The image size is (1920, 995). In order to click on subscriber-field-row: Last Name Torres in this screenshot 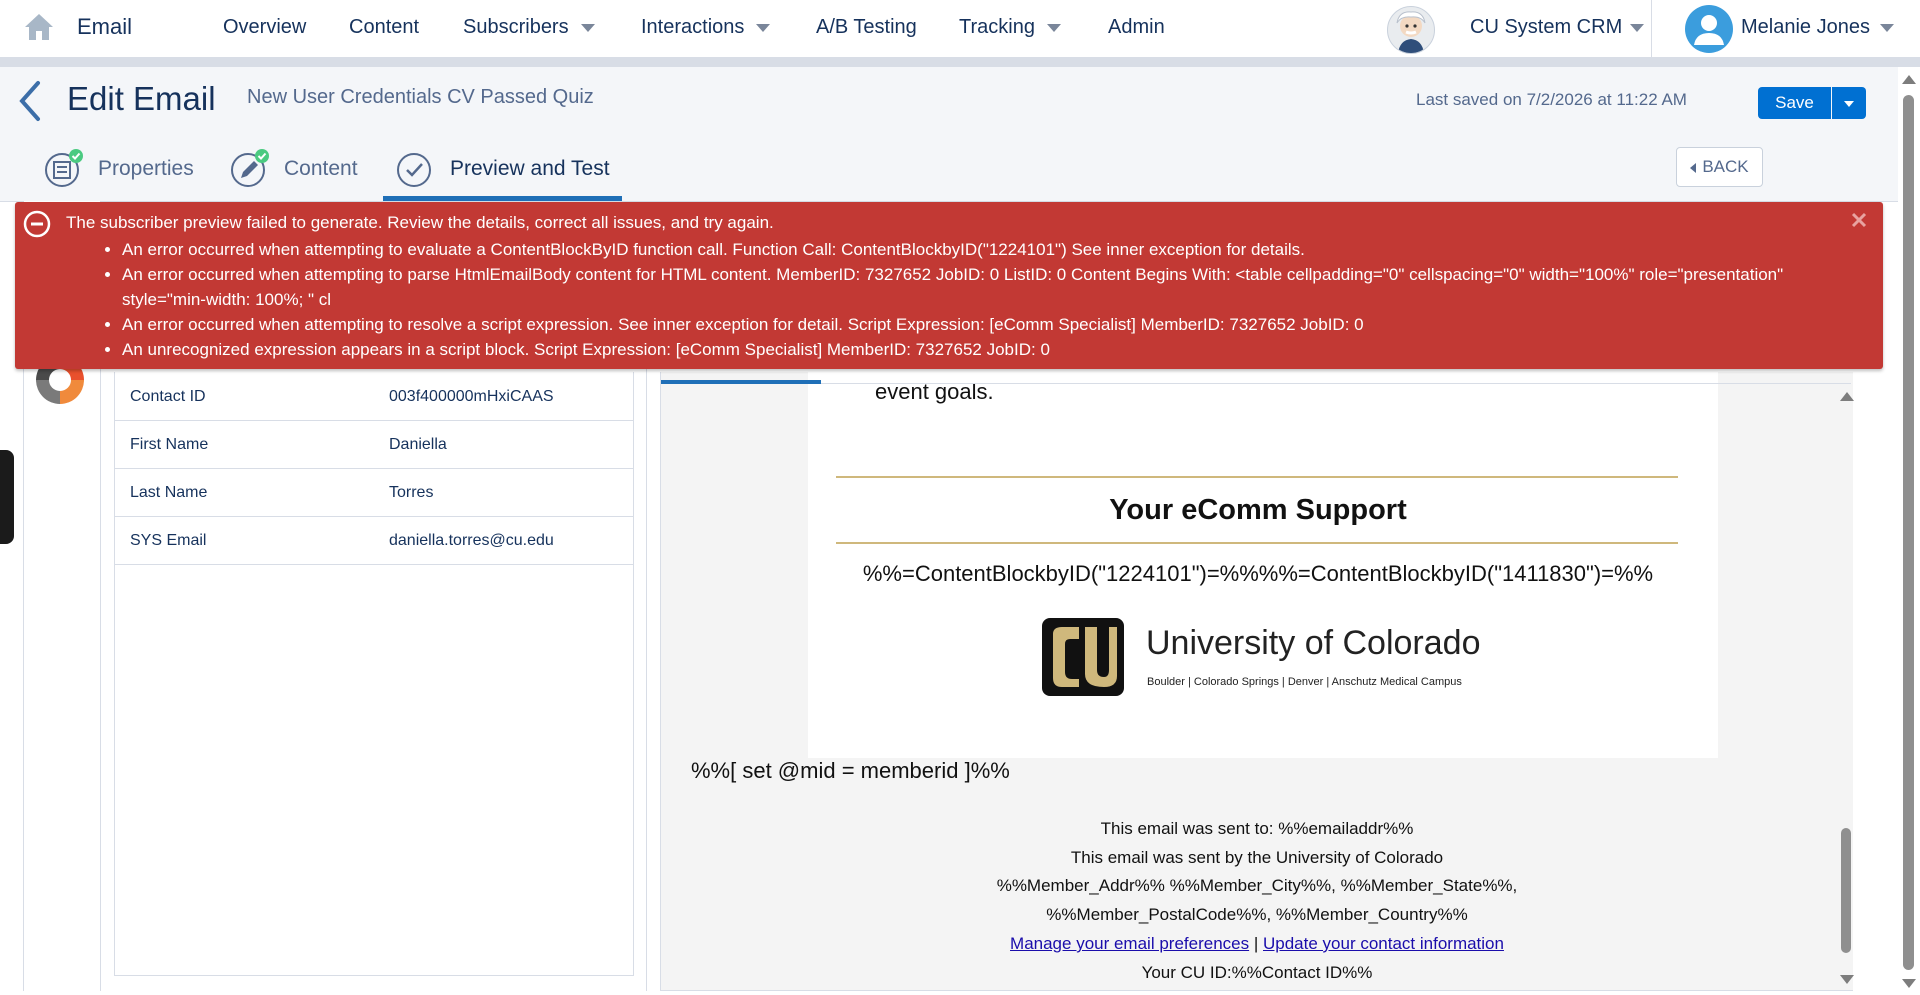, I will do `click(374, 492)`.